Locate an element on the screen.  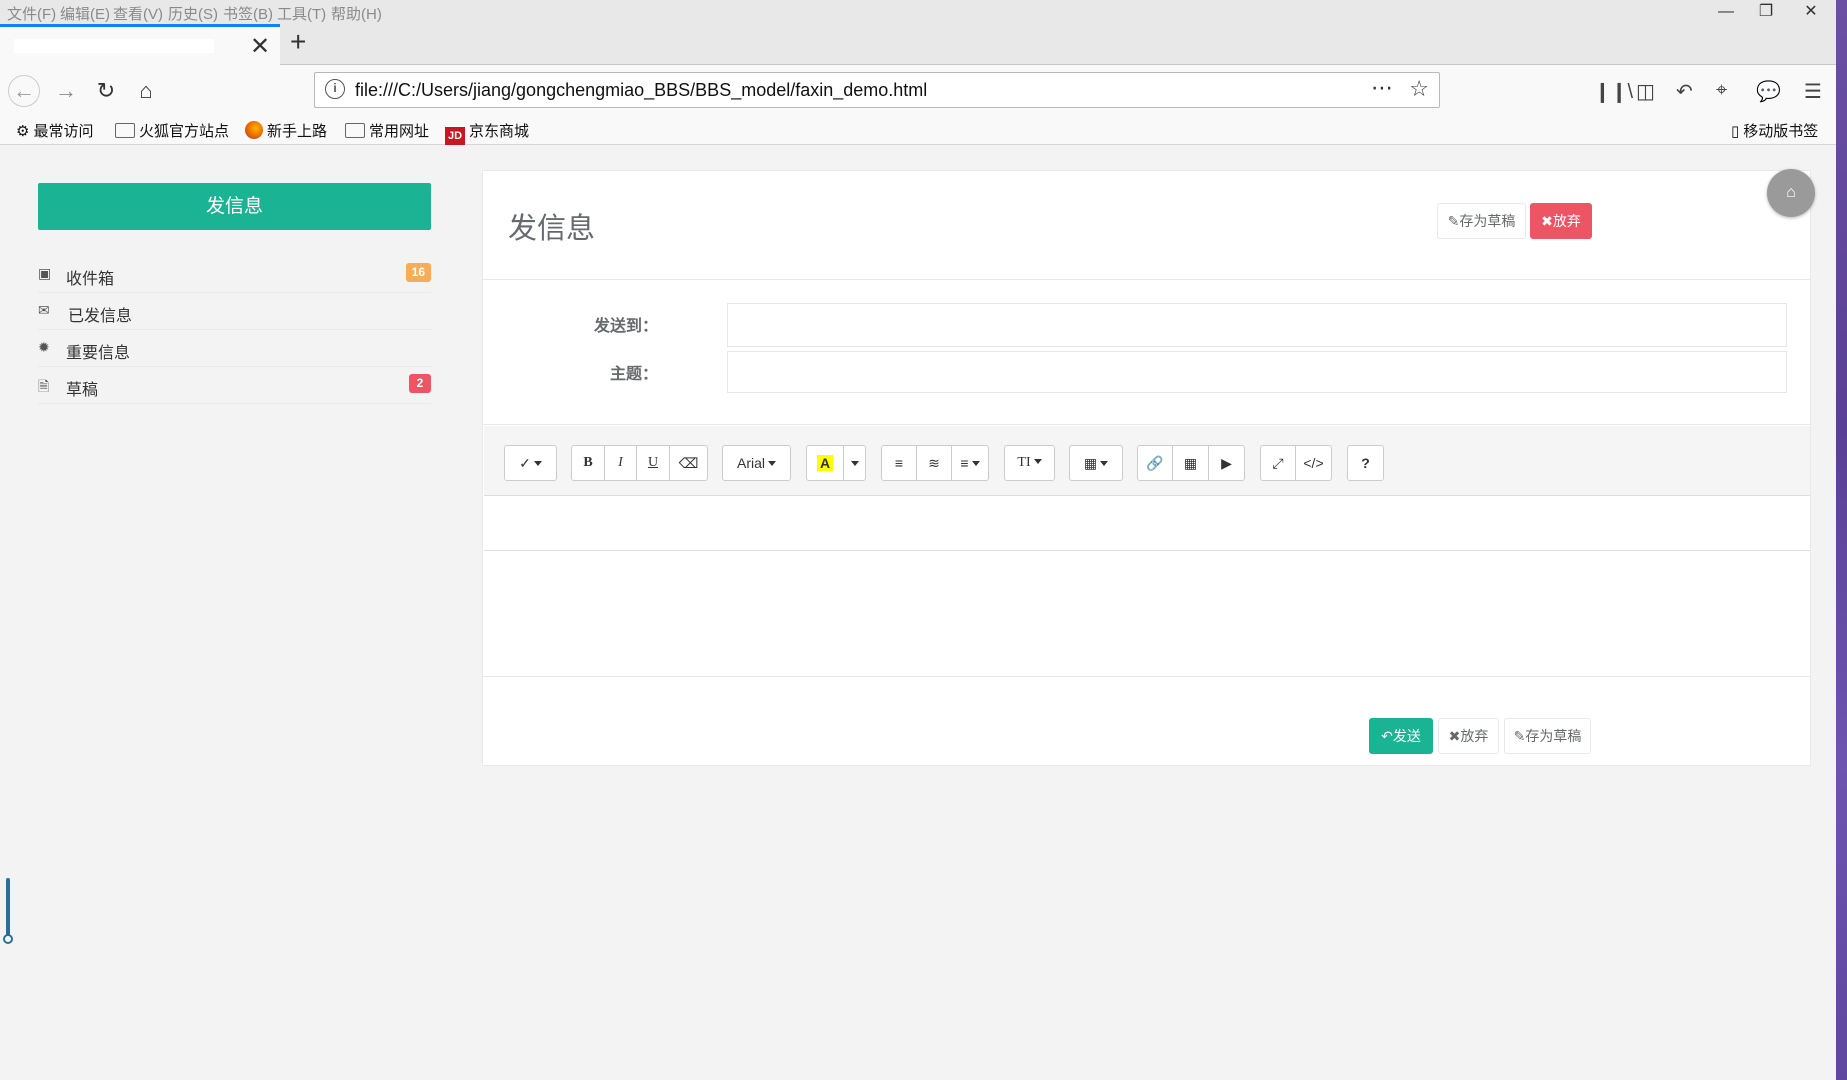
draft-count-badge: 2 is located at coordinates (420, 383).